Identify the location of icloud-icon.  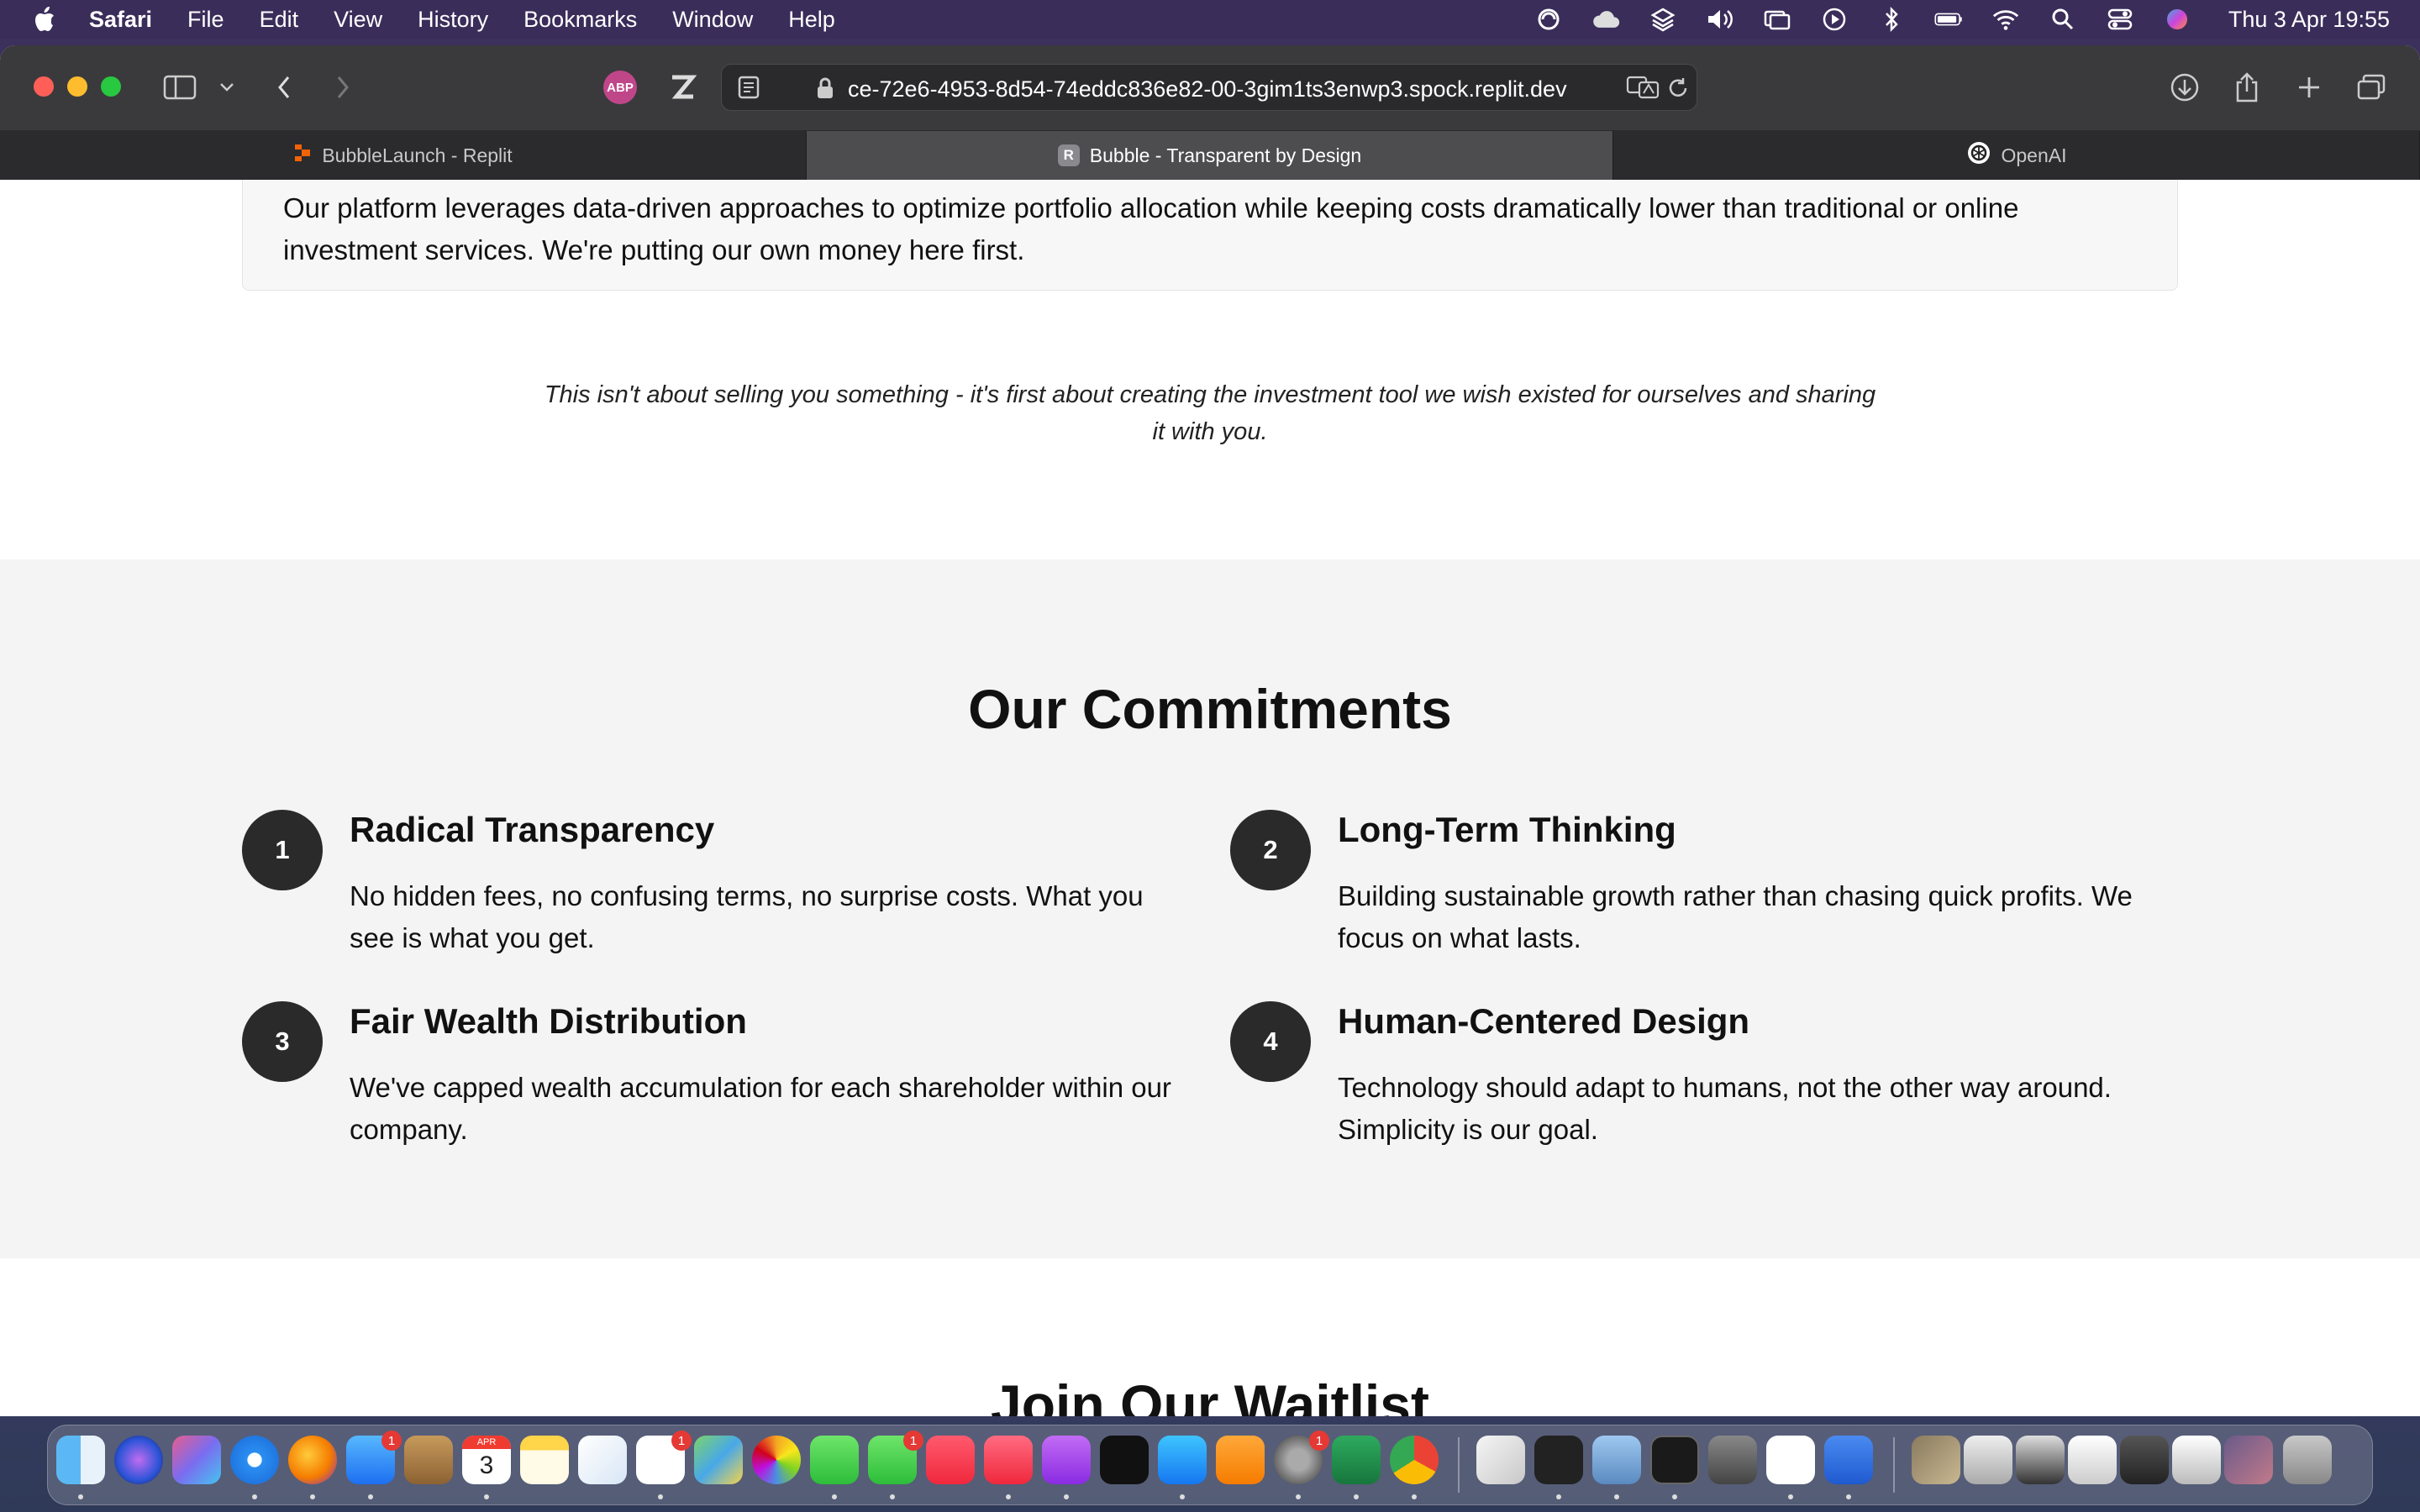
(1605, 19).